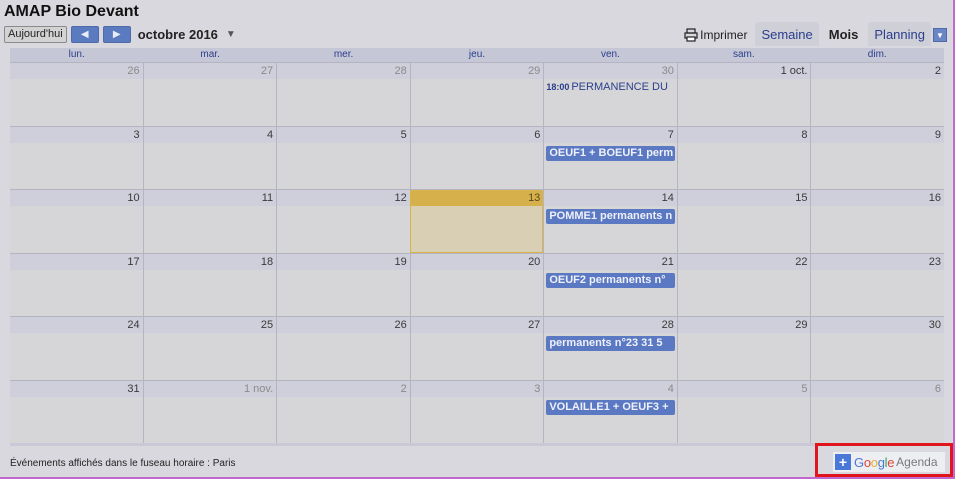 This screenshot has height=479, width=955. Describe the element at coordinates (76, 284) in the screenshot. I see `day-cell: 17` at that location.